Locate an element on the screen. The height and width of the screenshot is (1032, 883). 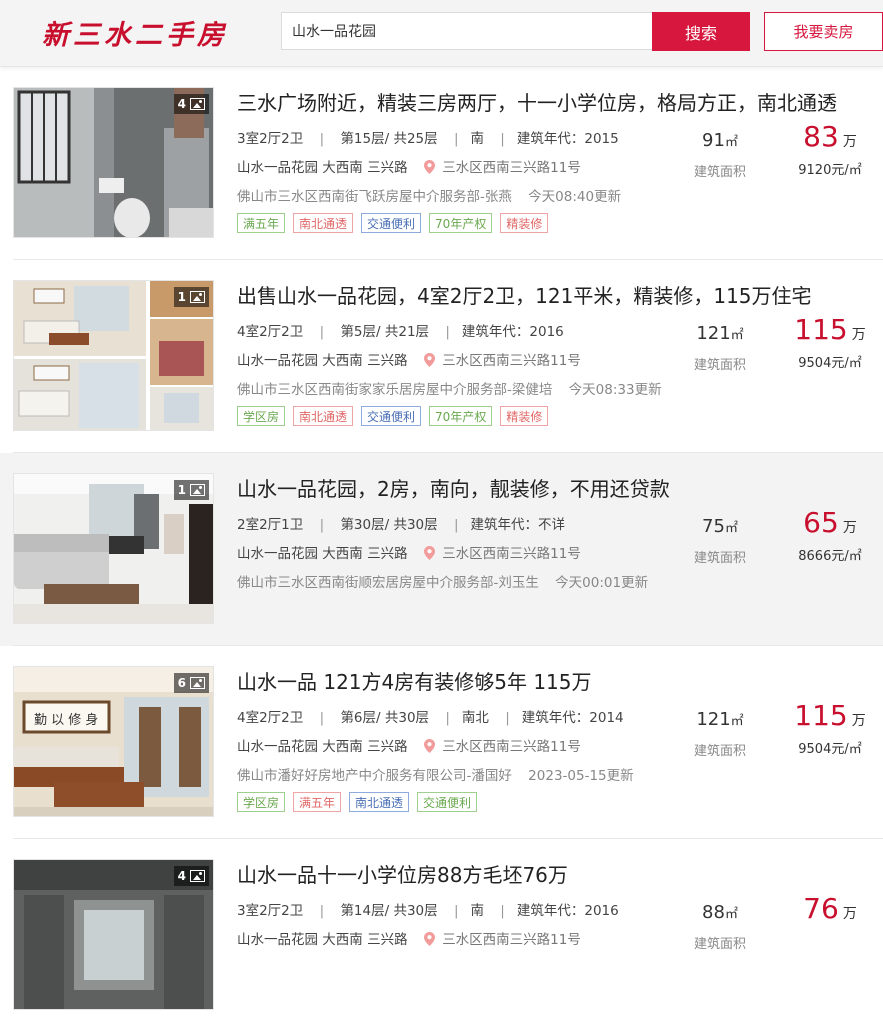
area-value: 88 is located at coordinates (713, 912).